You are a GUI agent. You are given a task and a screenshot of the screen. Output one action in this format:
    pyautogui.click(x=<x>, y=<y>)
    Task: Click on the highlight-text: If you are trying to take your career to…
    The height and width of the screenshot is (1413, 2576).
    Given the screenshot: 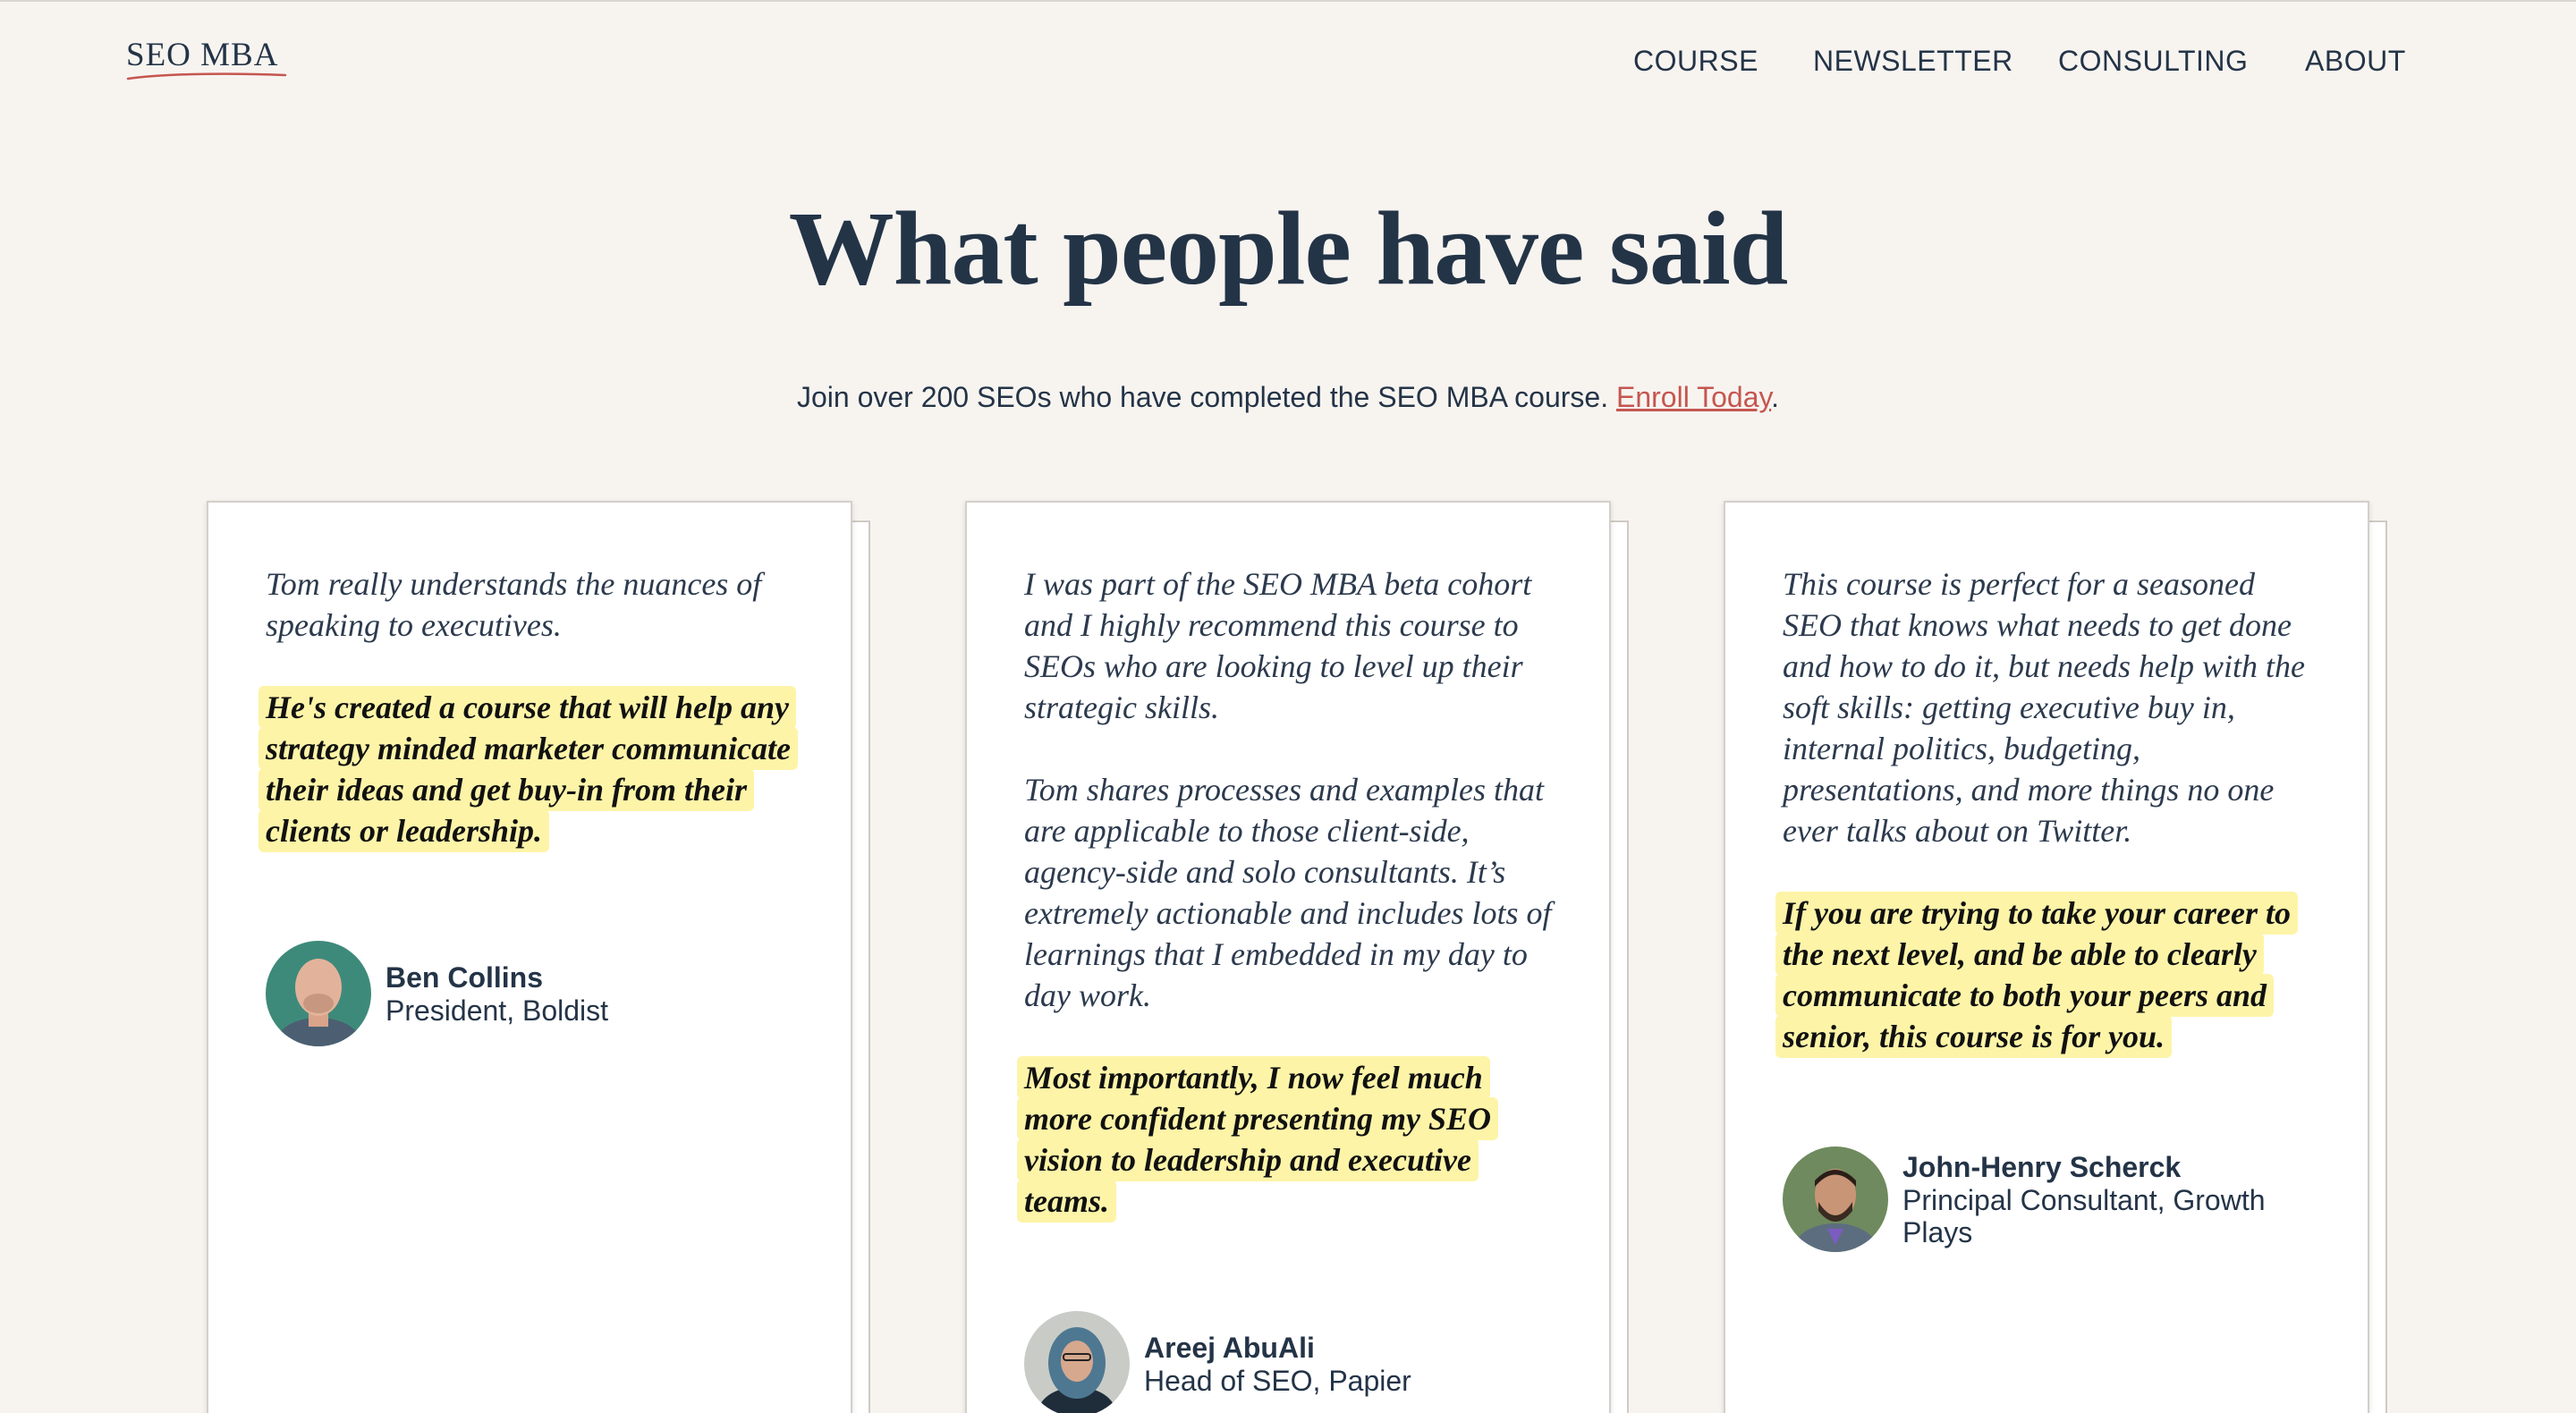 What is the action you would take?
    pyautogui.click(x=2036, y=975)
    